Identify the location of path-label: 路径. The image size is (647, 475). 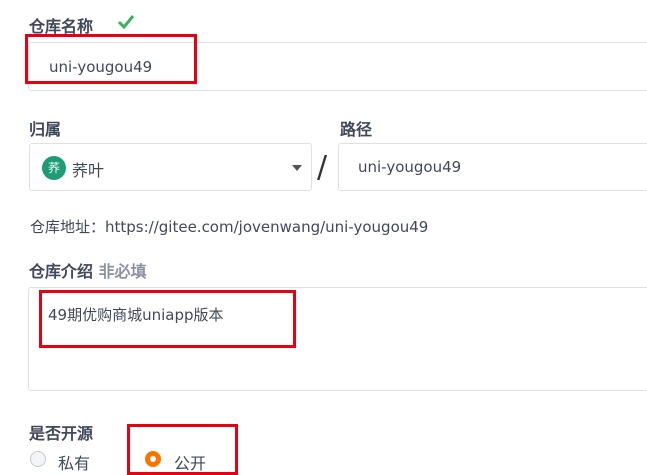
(356, 129).